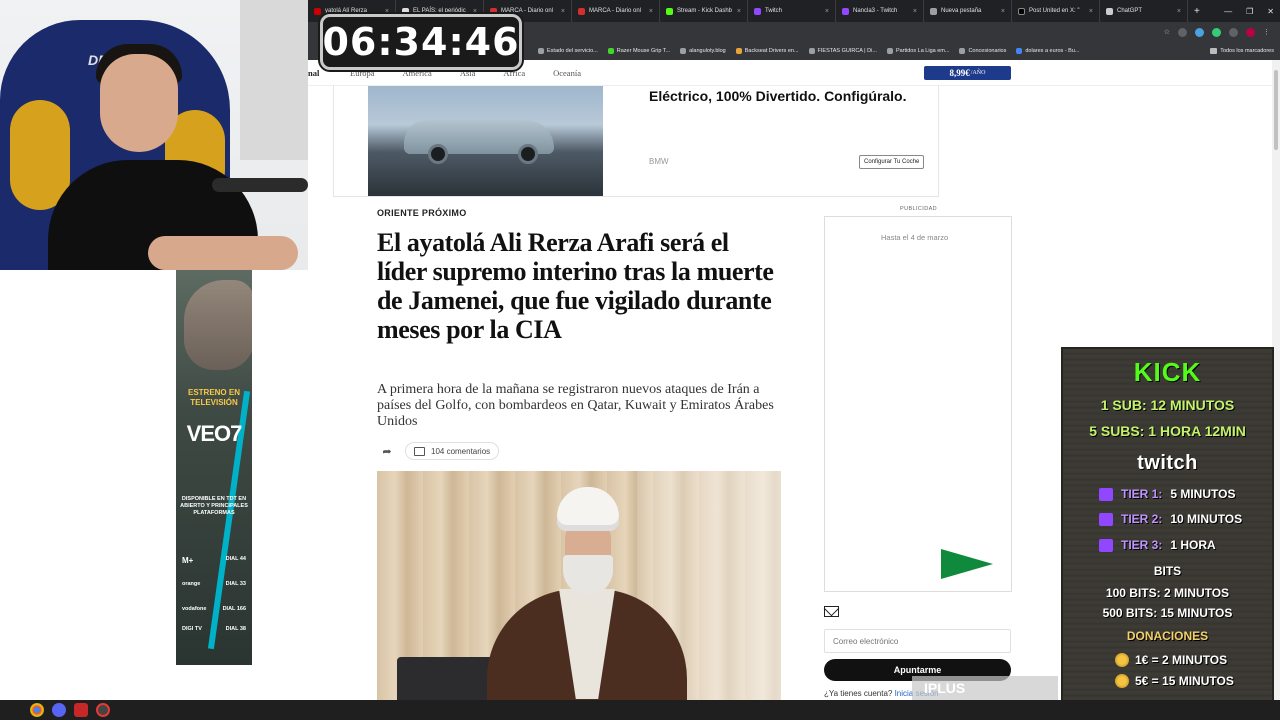  What do you see at coordinates (1167, 463) in the screenshot?
I see `twitch-logo: twitch` at bounding box center [1167, 463].